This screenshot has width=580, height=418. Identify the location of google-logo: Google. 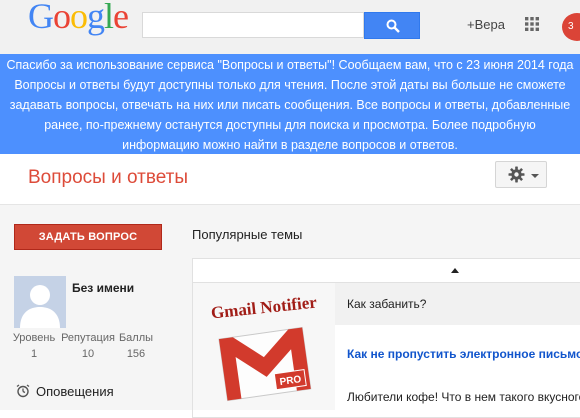
(78, 18).